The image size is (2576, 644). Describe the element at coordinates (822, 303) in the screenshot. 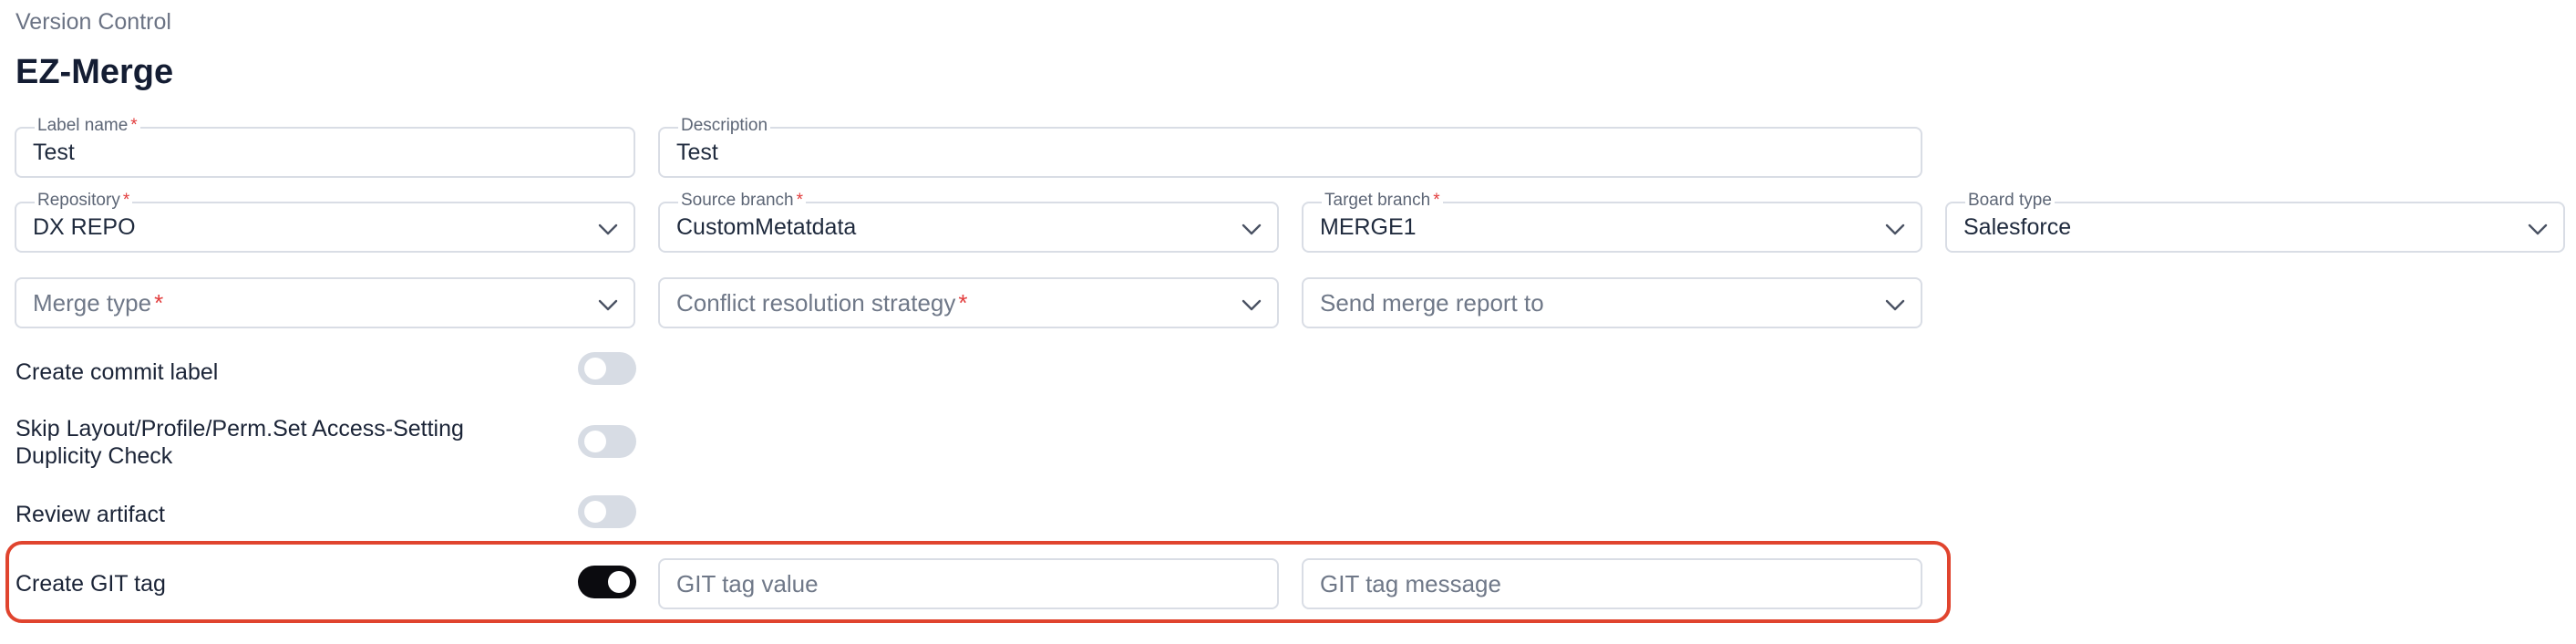

I see `conflict-strategy-placeholder: Conflict resolution strategy *` at that location.